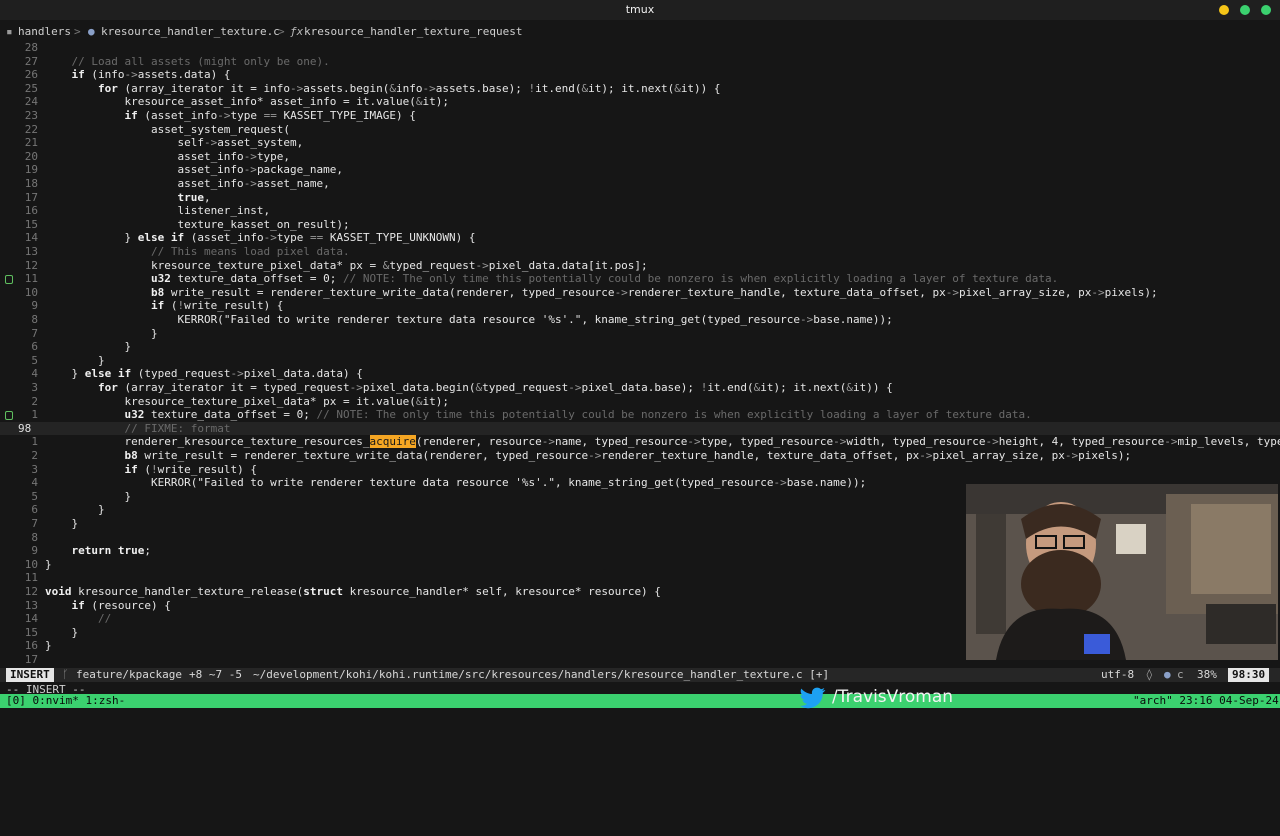 Image resolution: width=1280 pixels, height=836 pixels. Describe the element at coordinates (31, 129) in the screenshot. I see `line-number: 22` at that location.